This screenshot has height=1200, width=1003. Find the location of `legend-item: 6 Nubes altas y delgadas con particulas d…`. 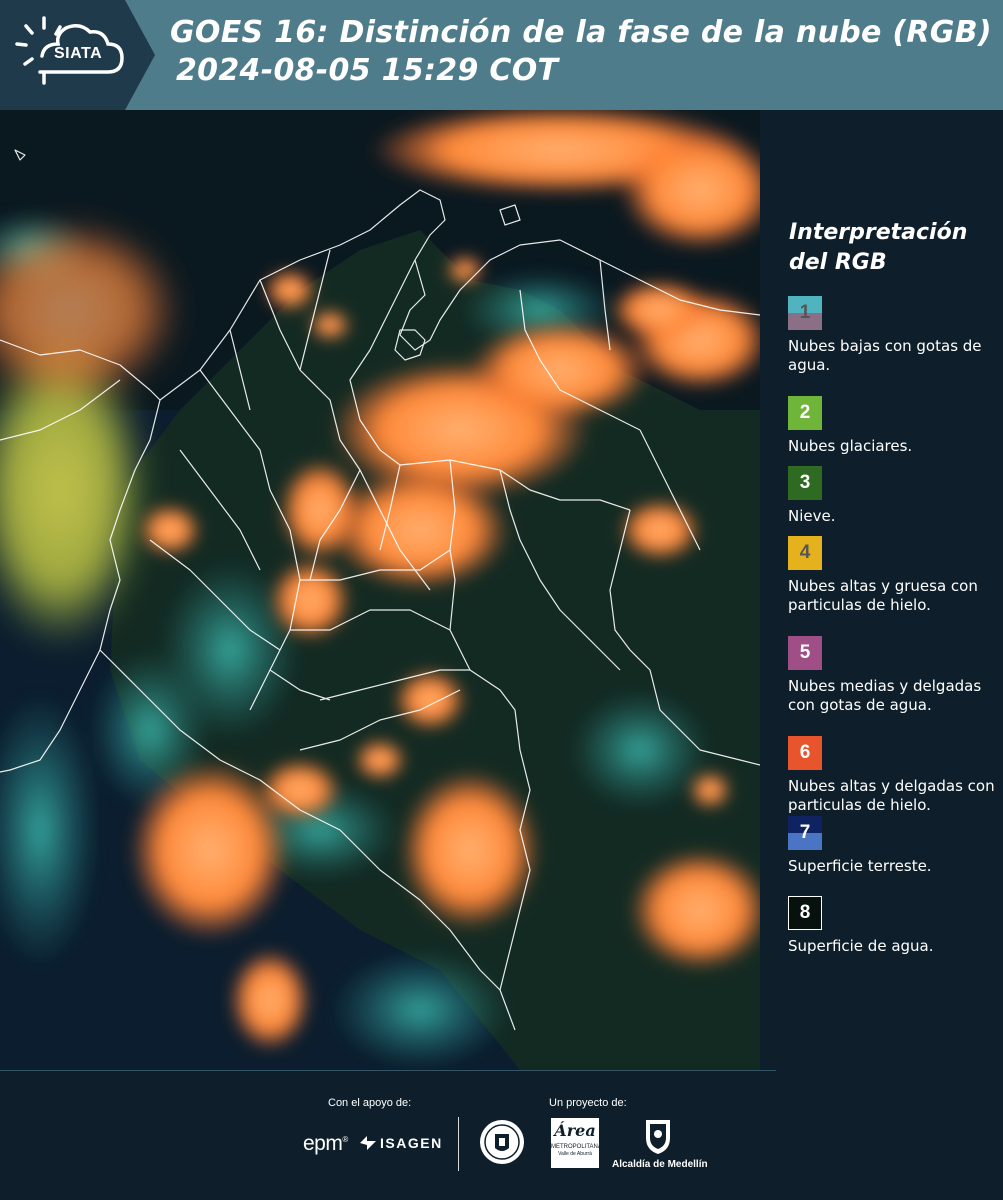

legend-item: 6 Nubes altas y delgadas con particulas d… is located at coordinates (893, 775).